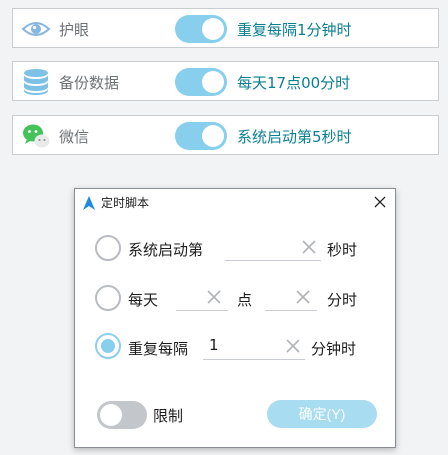  Describe the element at coordinates (125, 203) in the screenshot. I see `dialog-title: 定时脚本` at that location.